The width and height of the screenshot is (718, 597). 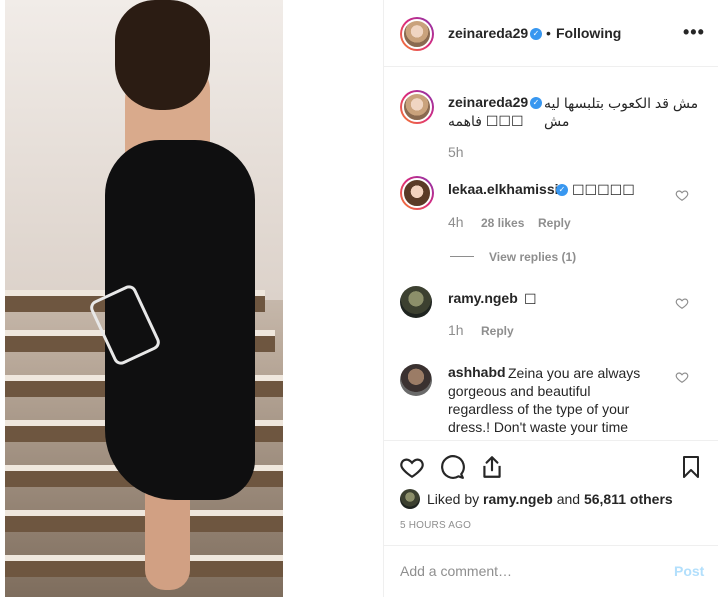 I want to click on post-header: zeinareda29 ✓ • Following •••, so click(x=551, y=33).